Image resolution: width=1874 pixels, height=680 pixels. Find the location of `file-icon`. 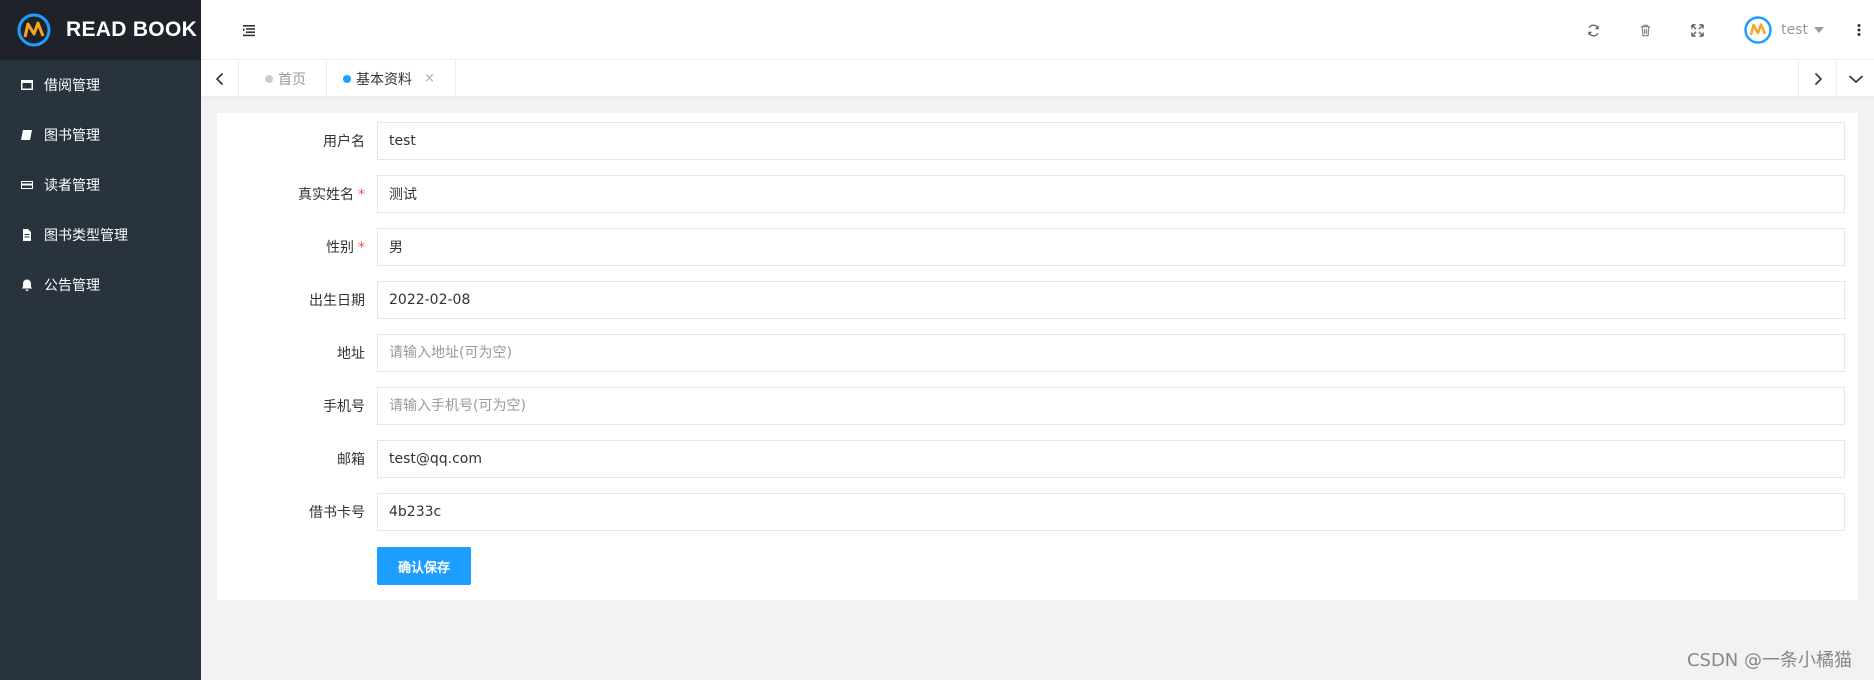

file-icon is located at coordinates (27, 235).